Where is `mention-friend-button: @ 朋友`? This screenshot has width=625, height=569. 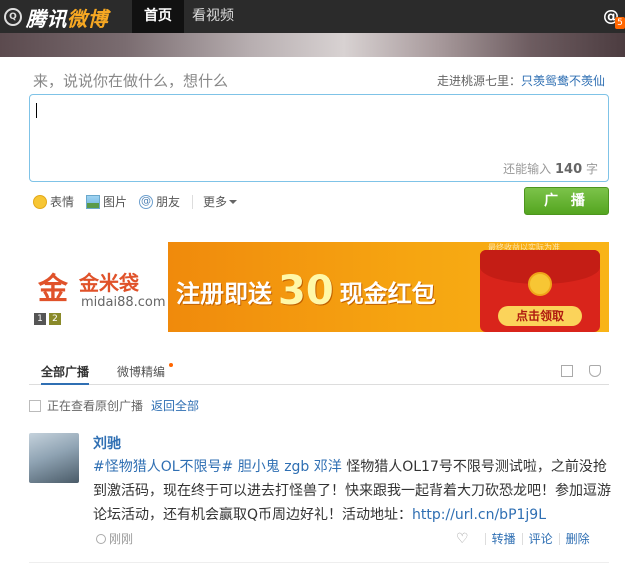
mention-friend-button: @ 朋友 is located at coordinates (159, 201).